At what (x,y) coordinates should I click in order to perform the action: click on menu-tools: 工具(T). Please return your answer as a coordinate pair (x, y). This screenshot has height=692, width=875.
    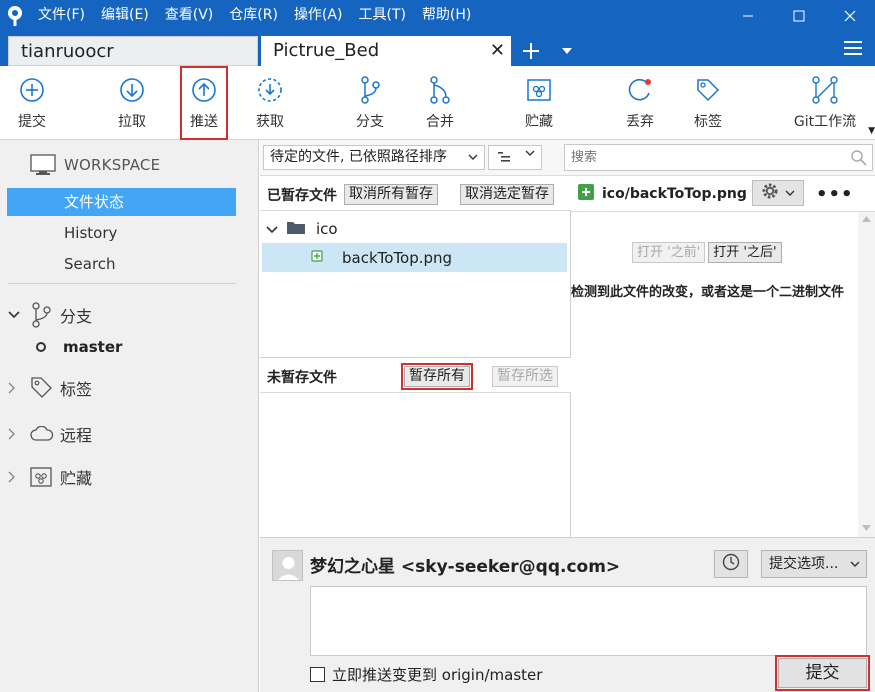
    Looking at the image, I should click on (381, 15).